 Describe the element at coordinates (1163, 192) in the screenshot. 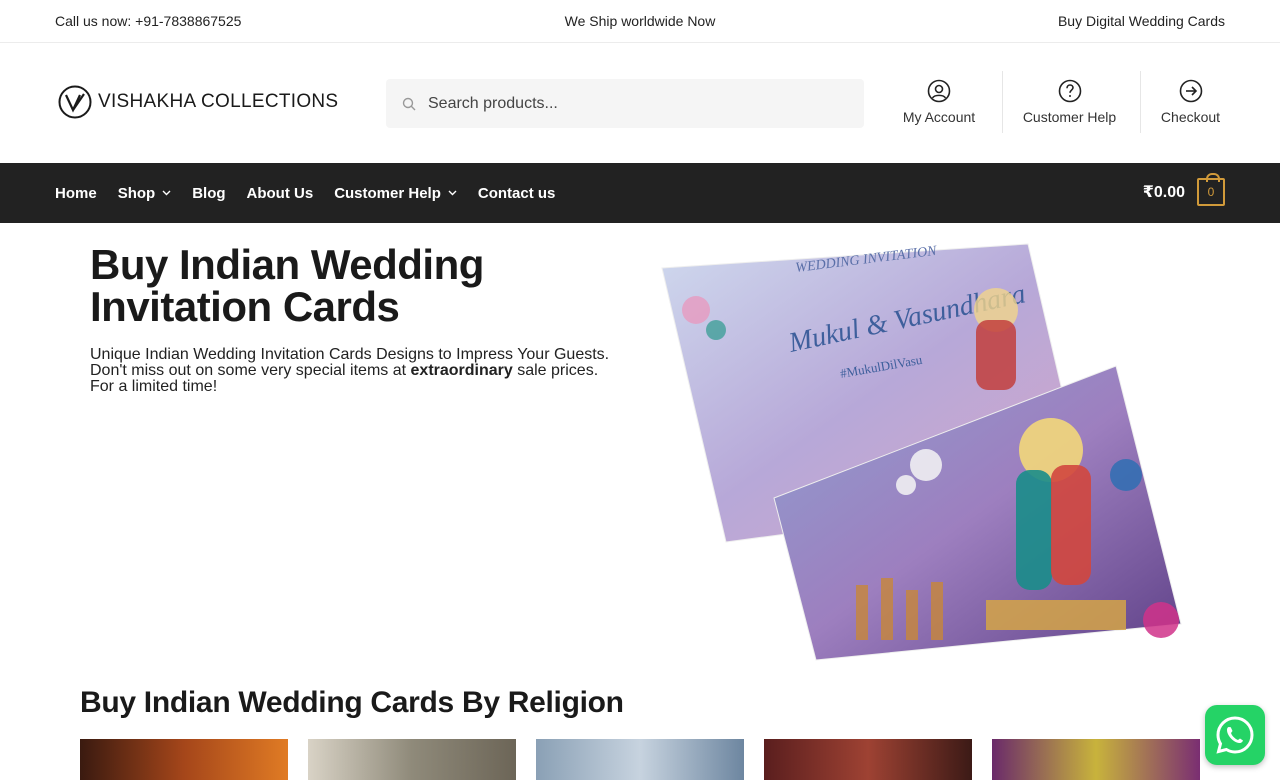

I see `cart-total: ₹0.00` at that location.